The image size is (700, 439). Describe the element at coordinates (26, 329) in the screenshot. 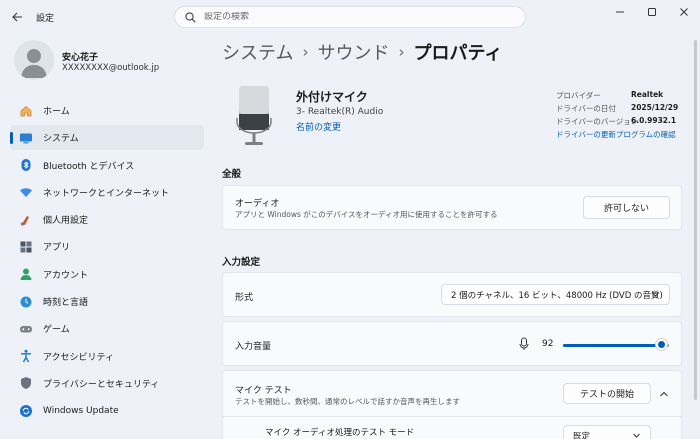

I see `gaming-icon` at that location.